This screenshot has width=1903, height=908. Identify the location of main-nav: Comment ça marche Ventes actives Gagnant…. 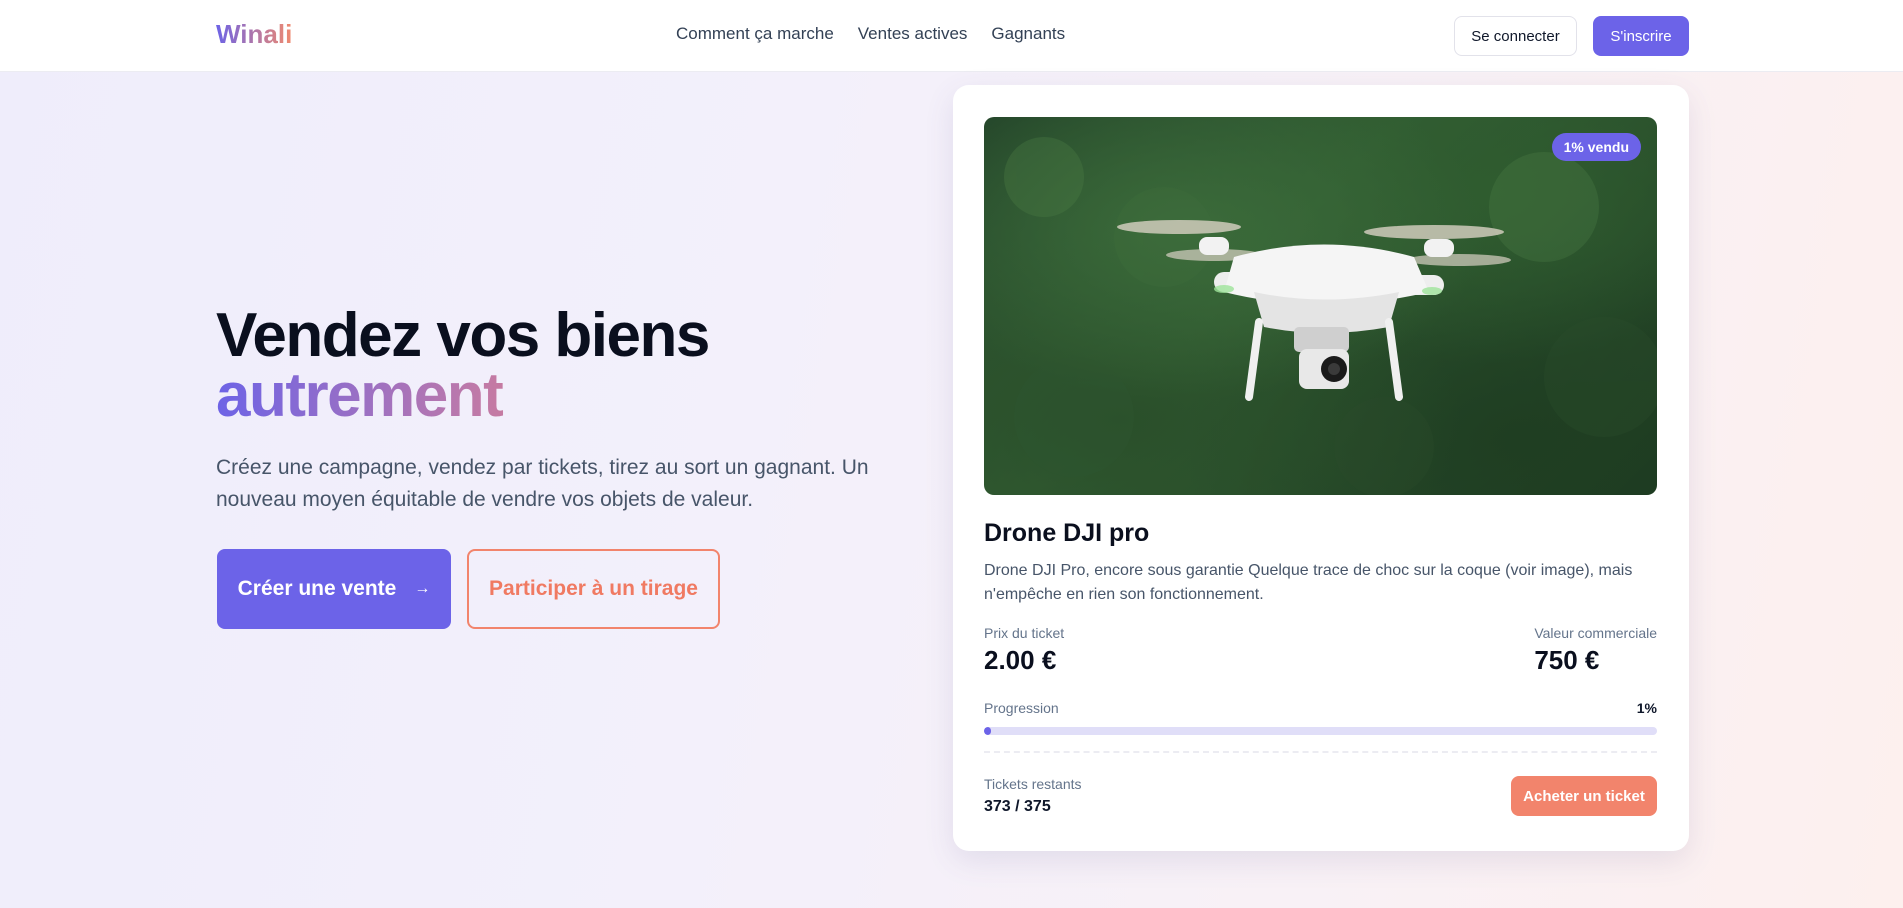
(870, 34).